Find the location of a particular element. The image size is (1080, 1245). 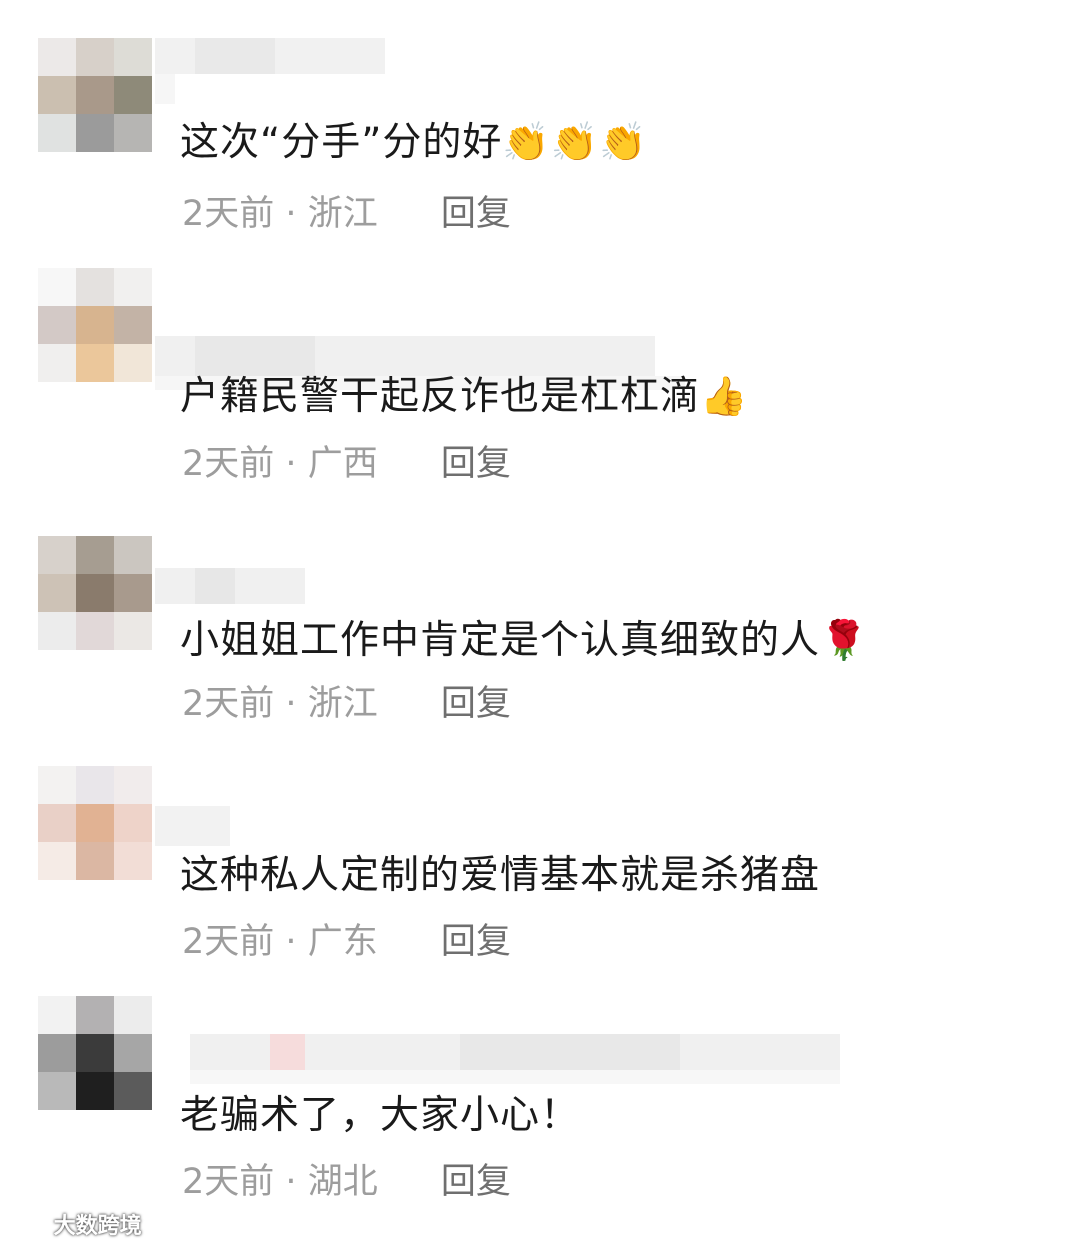

rose-icon: 🌹 is located at coordinates (844, 640).